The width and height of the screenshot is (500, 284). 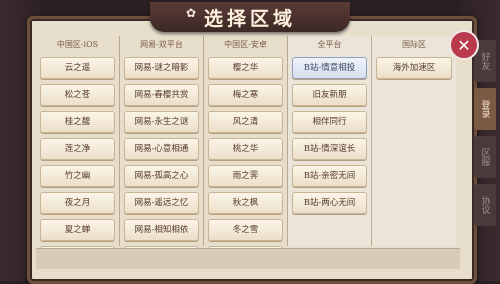 What do you see at coordinates (161, 203) in the screenshot?
I see `server-button: 网易-遥远之忆` at bounding box center [161, 203].